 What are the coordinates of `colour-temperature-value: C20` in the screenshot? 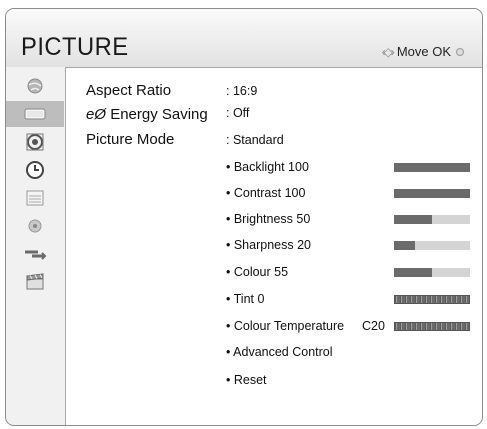 It's located at (373, 326).